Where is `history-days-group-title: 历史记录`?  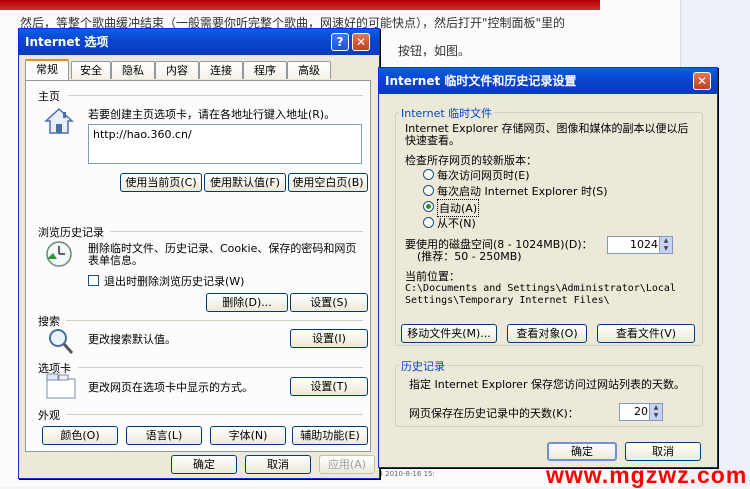
history-days-group-title: 历史记录 is located at coordinates (423, 366).